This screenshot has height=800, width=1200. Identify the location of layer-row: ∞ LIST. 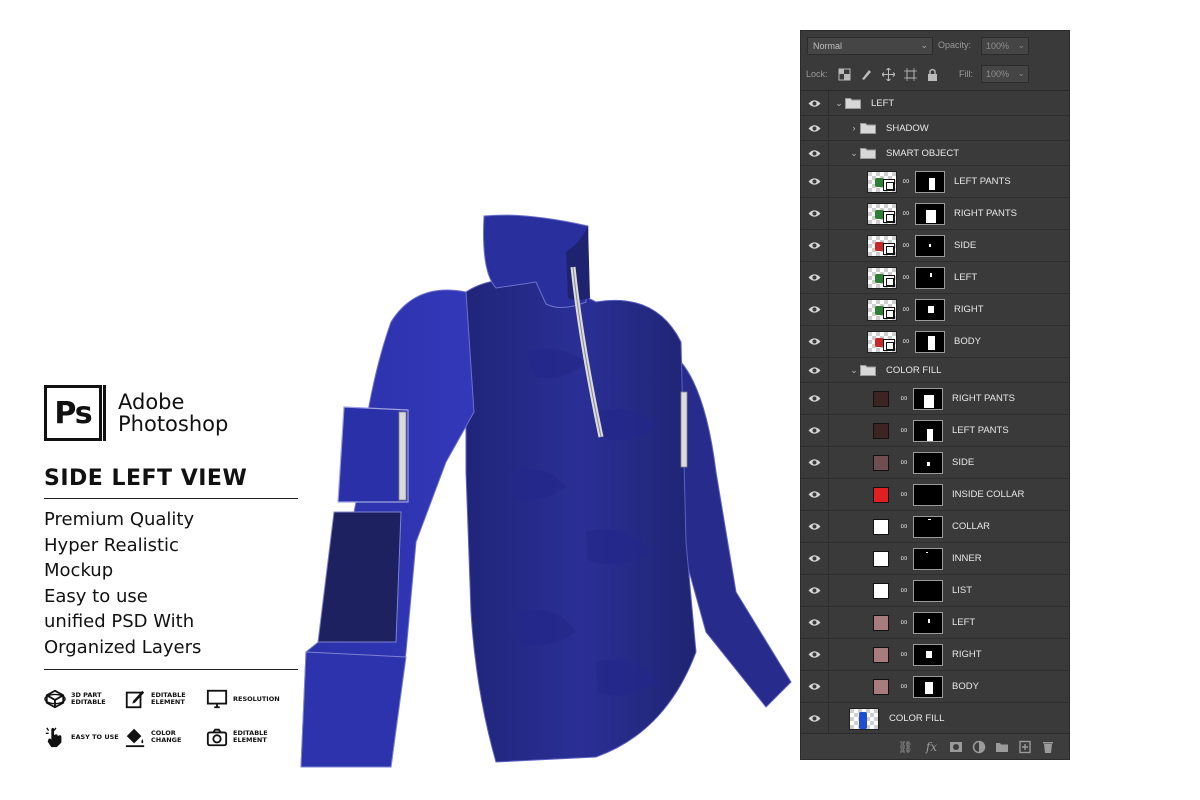
(935, 591).